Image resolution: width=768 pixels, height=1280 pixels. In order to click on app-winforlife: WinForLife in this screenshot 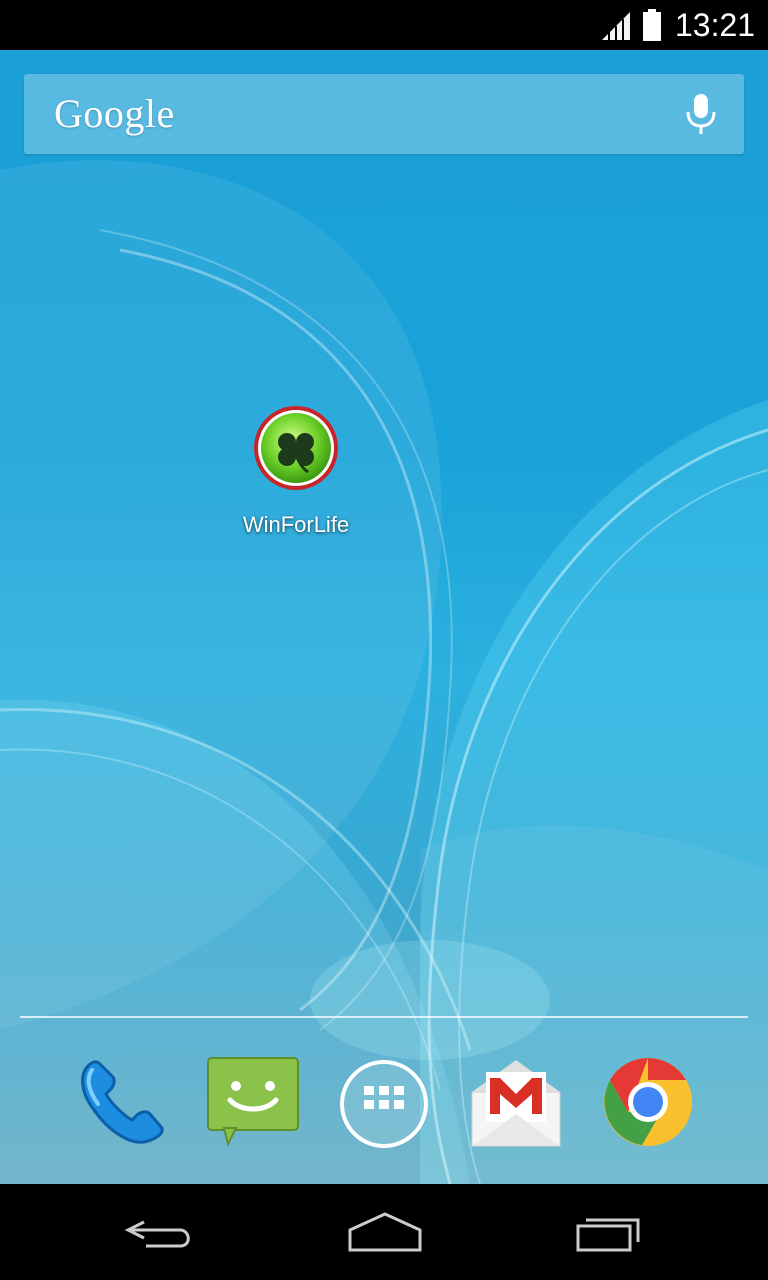, I will do `click(296, 475)`.